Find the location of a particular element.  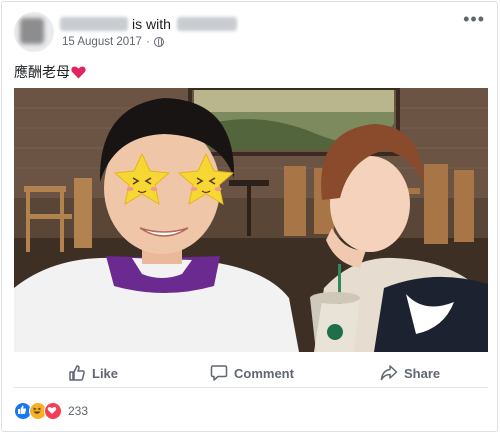

avatar is located at coordinates (34, 32).